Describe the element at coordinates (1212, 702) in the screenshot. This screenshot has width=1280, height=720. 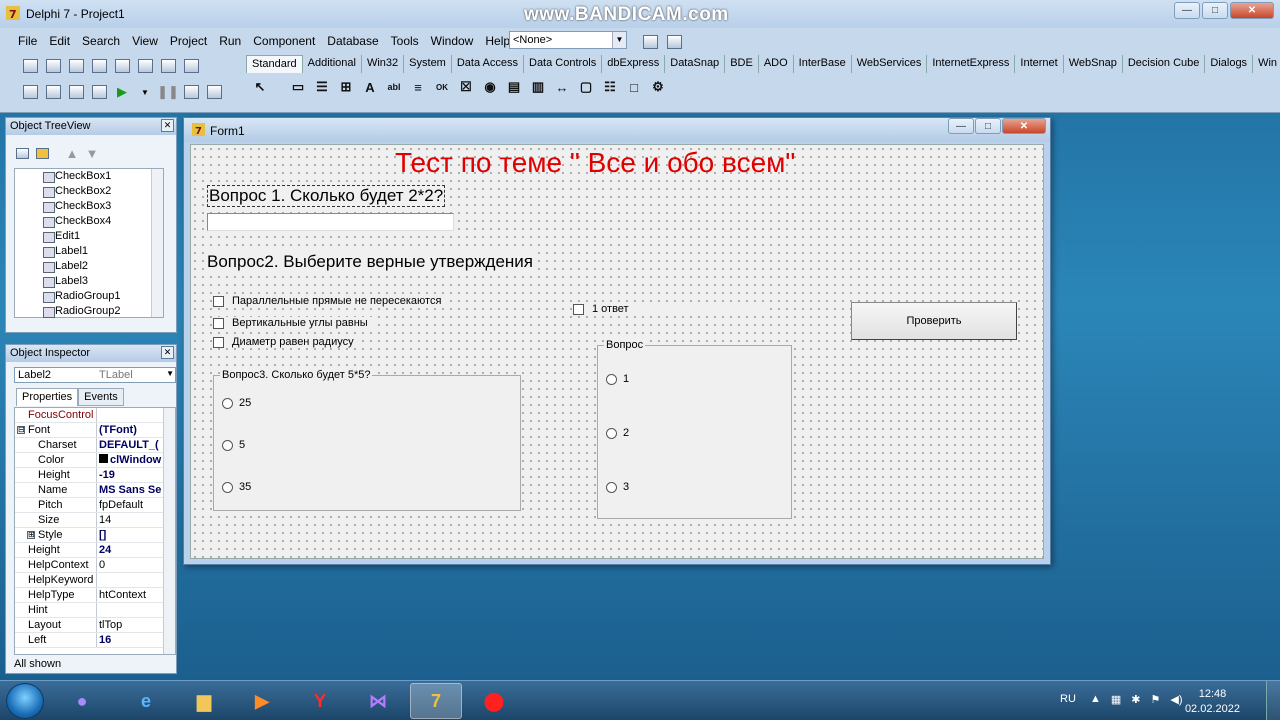
I see `clock: 12:48 02.02.2022` at that location.